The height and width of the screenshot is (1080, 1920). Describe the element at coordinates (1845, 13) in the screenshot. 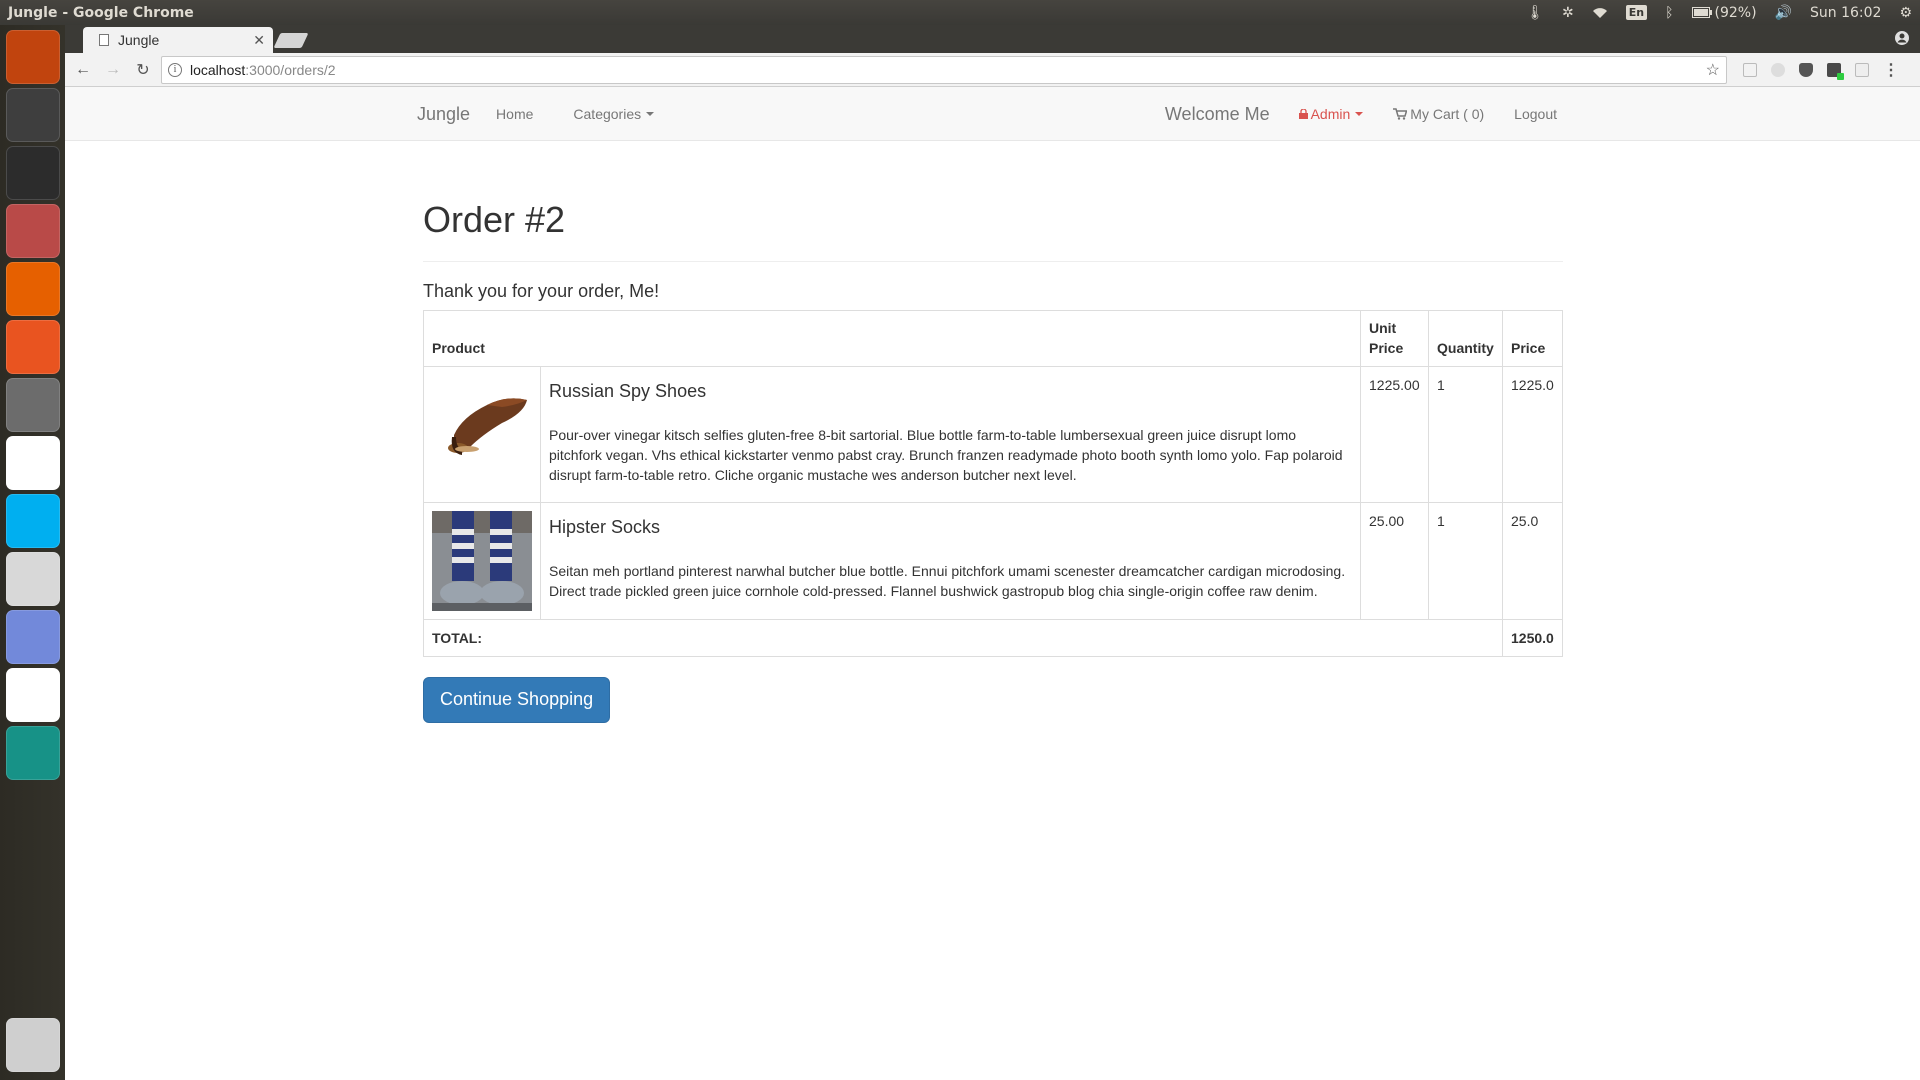

I see `clock: Sun 16:02` at that location.